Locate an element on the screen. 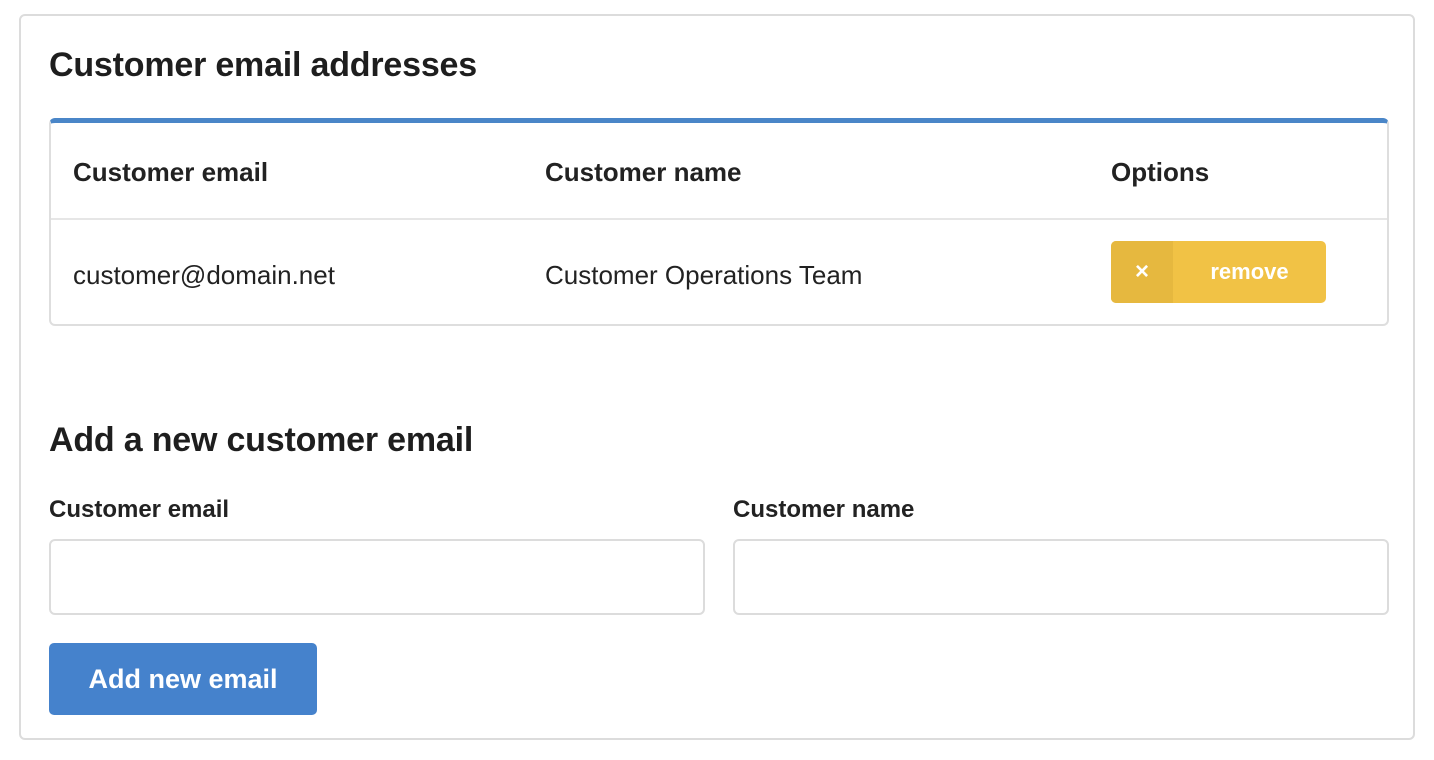 The image size is (1434, 760). section-title-emails: Customer email addresses is located at coordinates (263, 65).